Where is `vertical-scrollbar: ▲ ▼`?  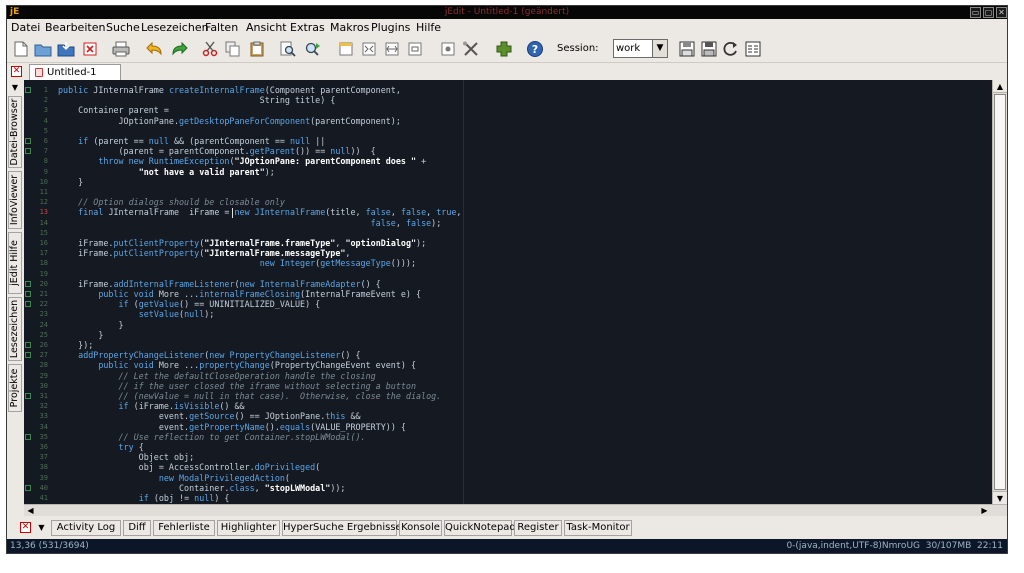 vertical-scrollbar: ▲ ▼ is located at coordinates (999, 292).